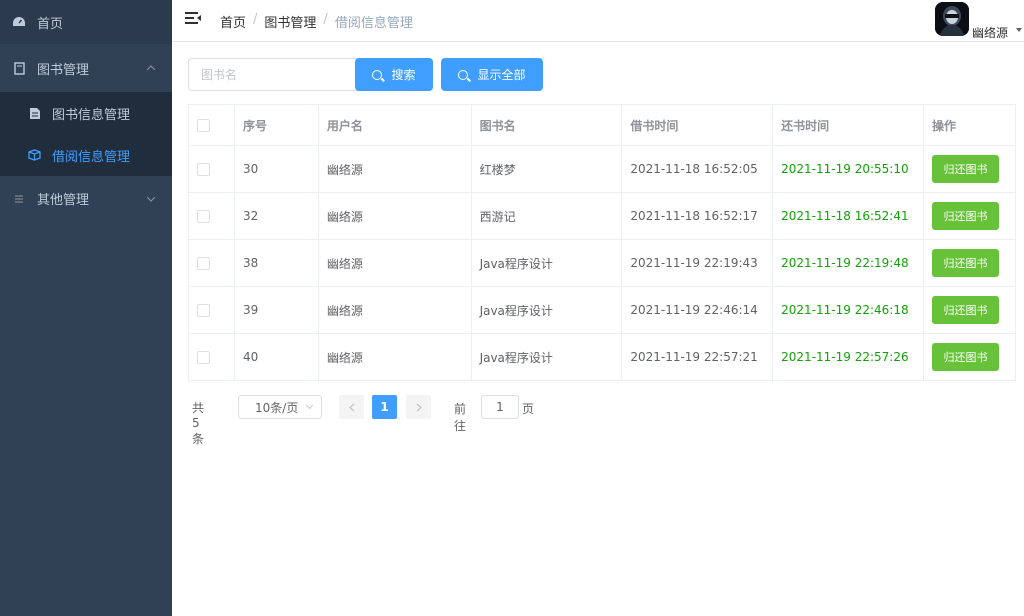 The width and height of the screenshot is (1024, 616). I want to click on chevron-left-icon, so click(351, 407).